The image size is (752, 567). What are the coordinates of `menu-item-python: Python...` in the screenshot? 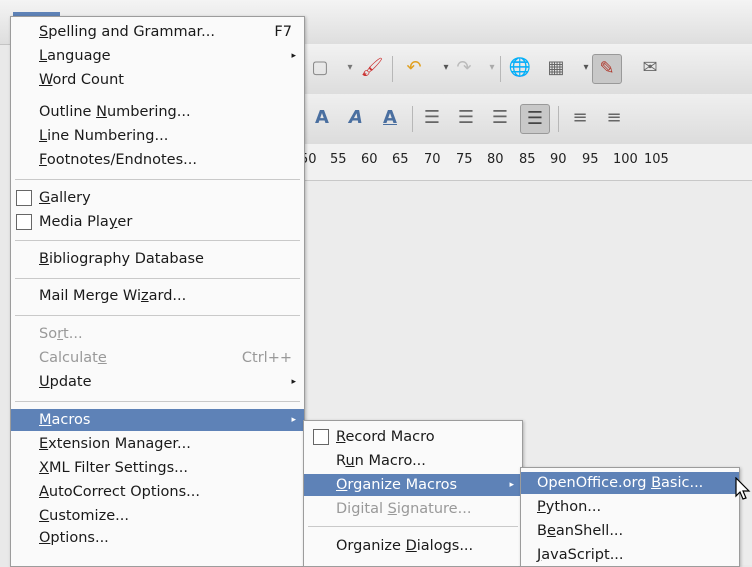 It's located at (630, 507).